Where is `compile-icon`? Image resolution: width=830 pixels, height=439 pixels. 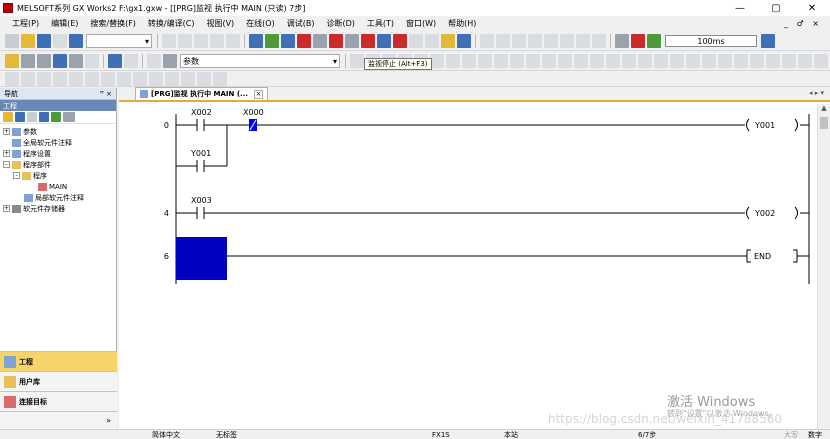 compile-icon is located at coordinates (256, 41).